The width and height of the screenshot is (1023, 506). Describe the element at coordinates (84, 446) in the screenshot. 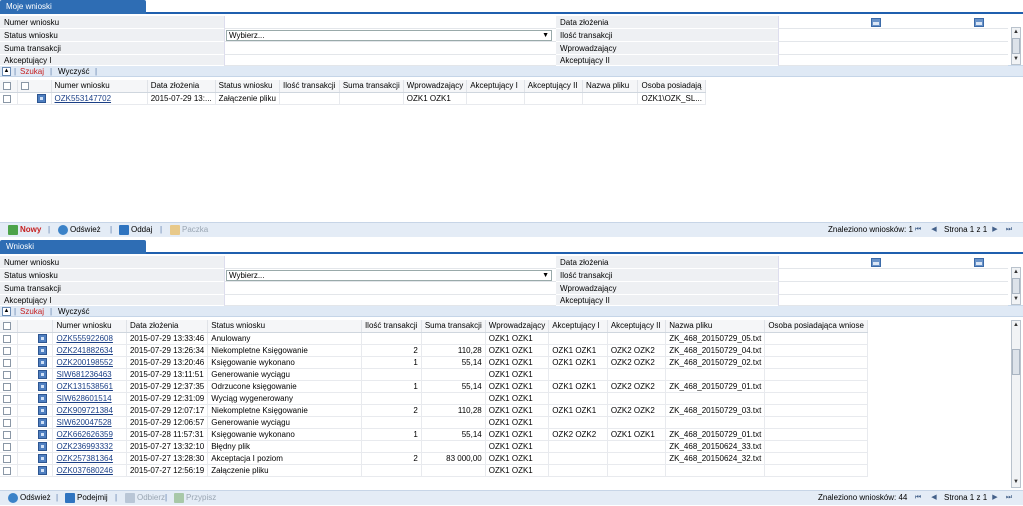

I see `request-link: OZK236993332` at that location.